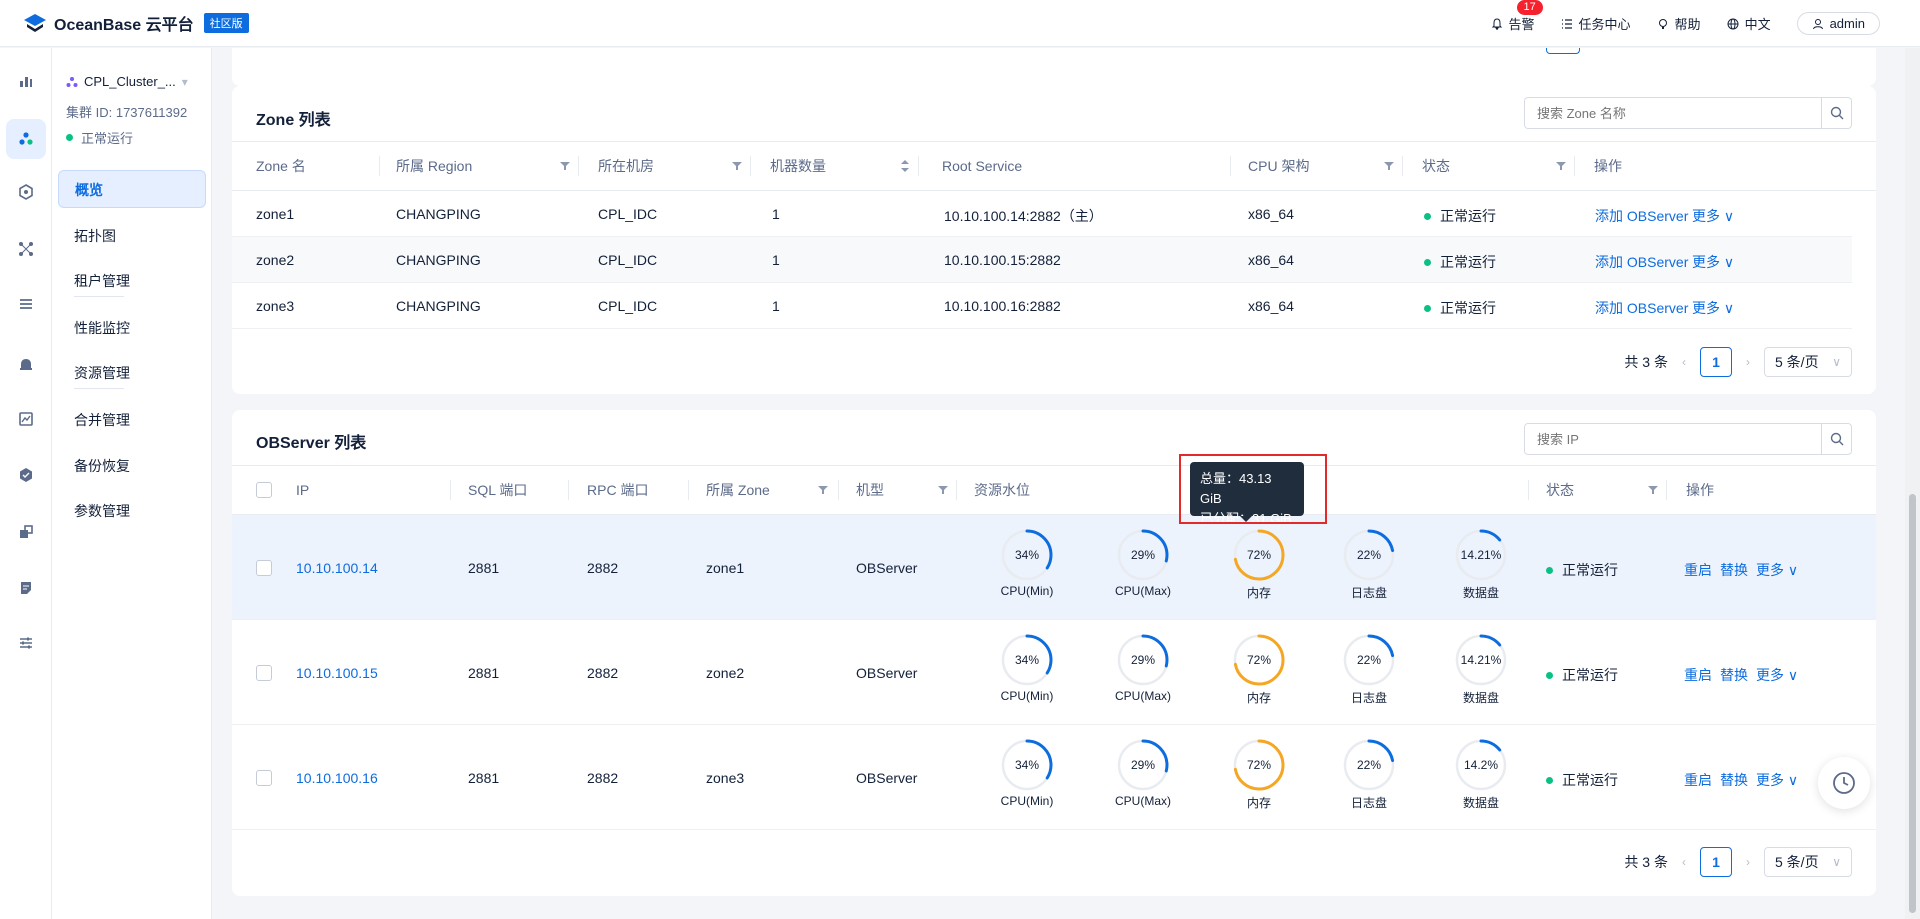  I want to click on scrollbar-thumb, so click(1912, 703).